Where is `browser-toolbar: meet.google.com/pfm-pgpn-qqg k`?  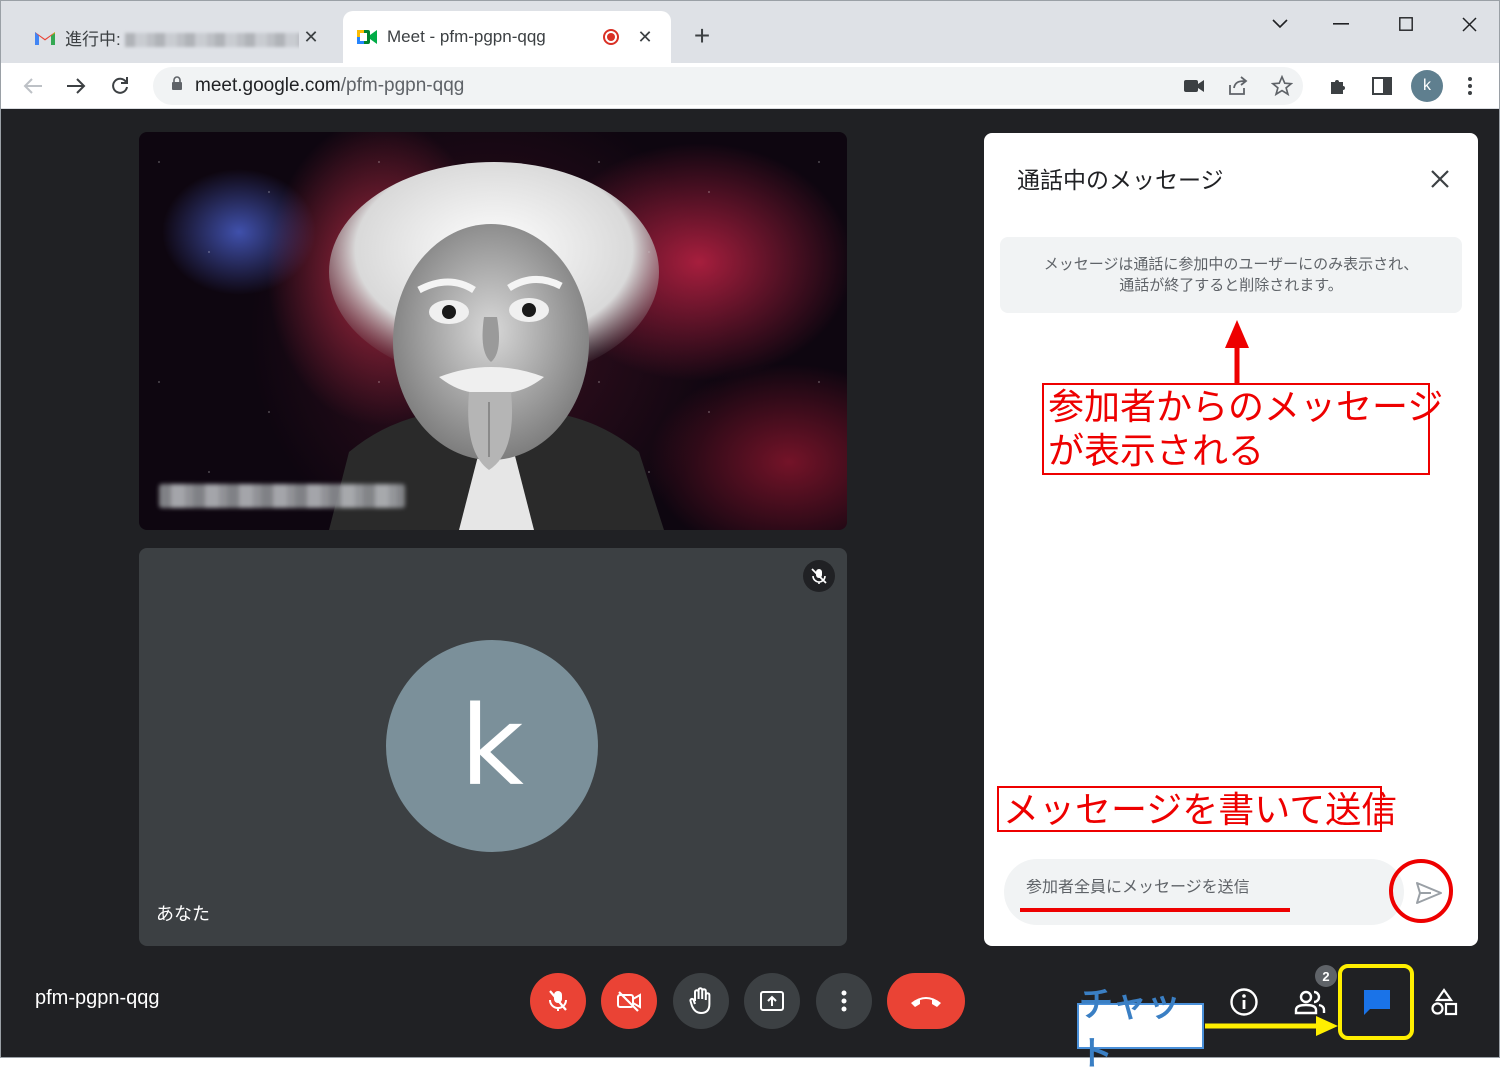
browser-toolbar: meet.google.com/pfm-pgpn-qqg k is located at coordinates (750, 86).